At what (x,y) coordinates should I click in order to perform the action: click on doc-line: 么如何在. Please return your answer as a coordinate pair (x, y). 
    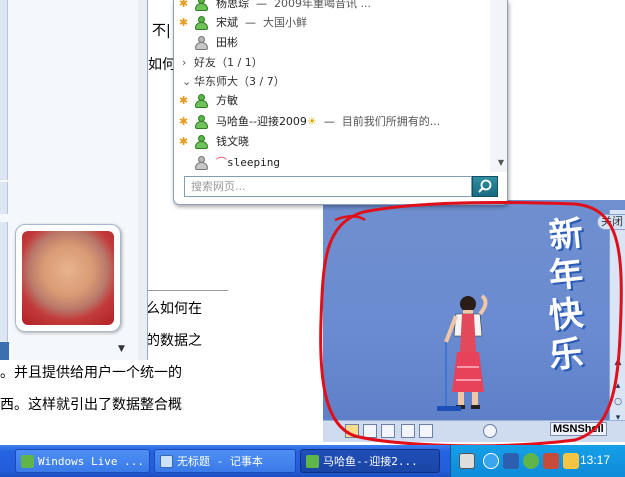
    Looking at the image, I should click on (174, 309).